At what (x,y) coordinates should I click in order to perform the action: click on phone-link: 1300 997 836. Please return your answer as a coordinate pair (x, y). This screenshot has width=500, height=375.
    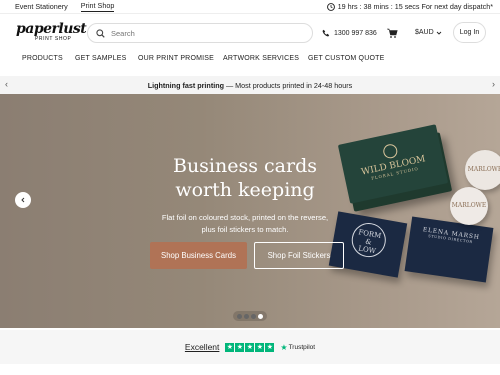
    Looking at the image, I should click on (349, 33).